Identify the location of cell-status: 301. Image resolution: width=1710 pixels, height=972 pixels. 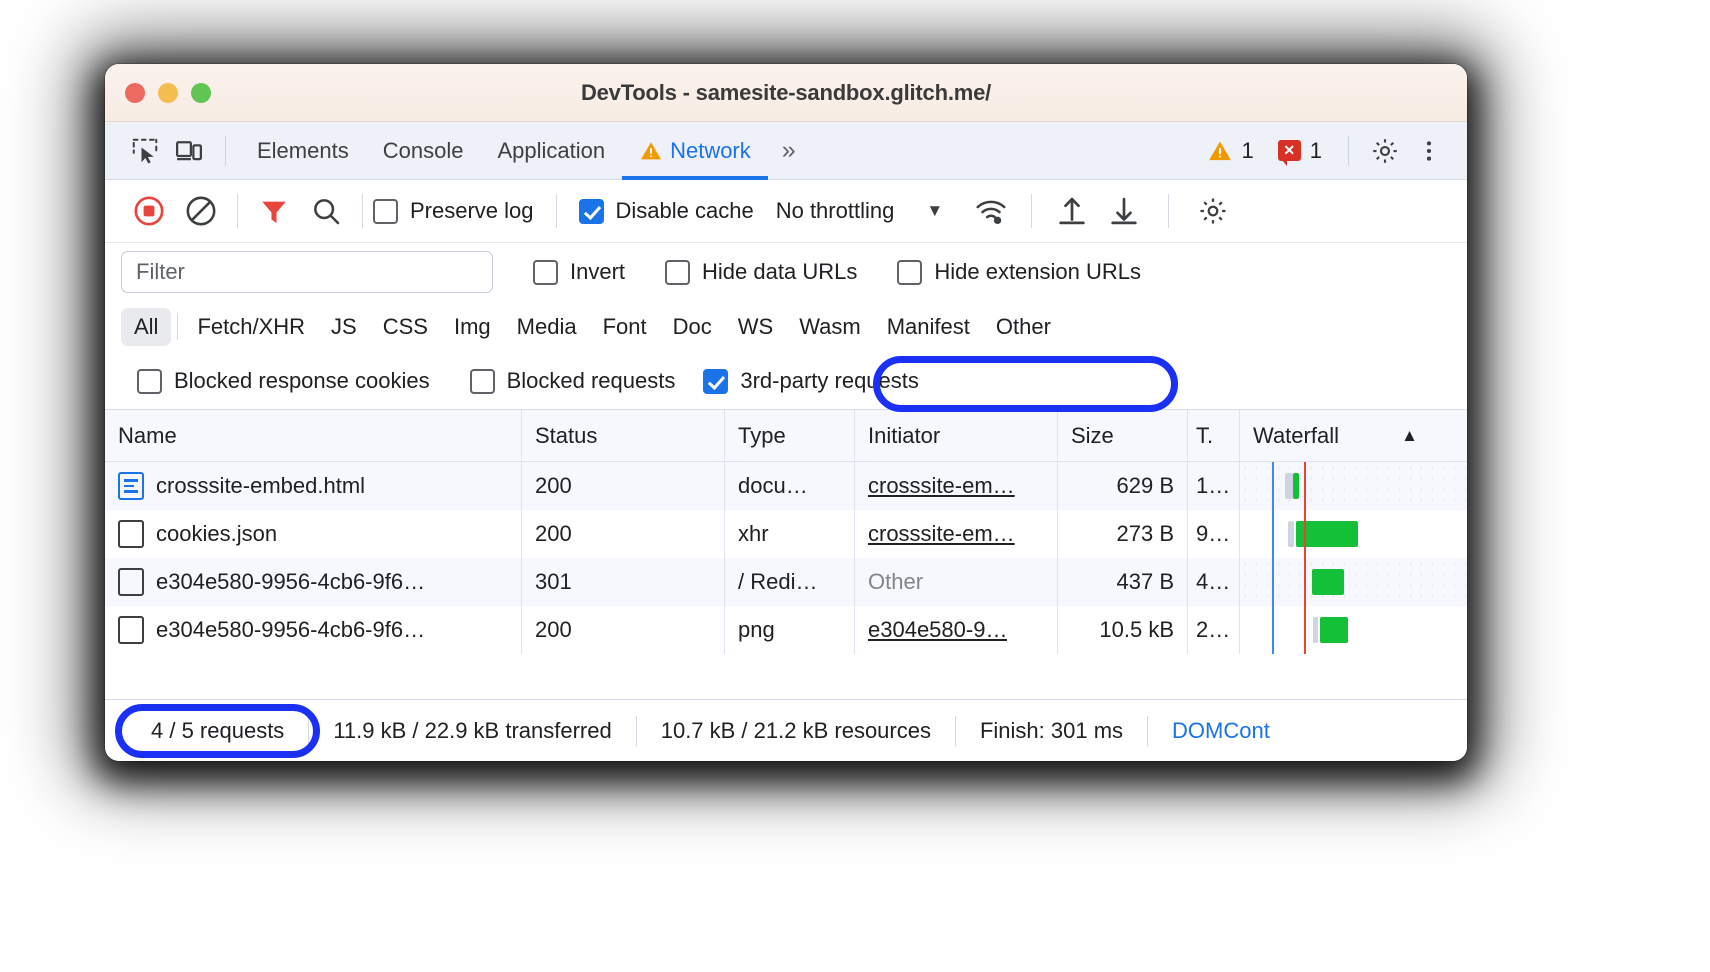
(623, 582).